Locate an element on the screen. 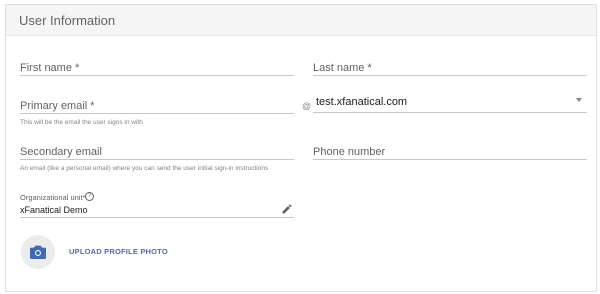  last-name-field: Last name * is located at coordinates (450, 69).